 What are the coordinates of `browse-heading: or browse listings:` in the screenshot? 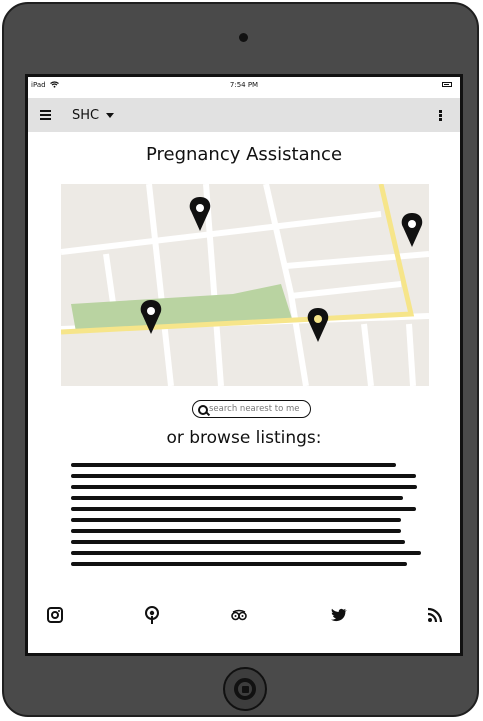 It's located at (244, 438).